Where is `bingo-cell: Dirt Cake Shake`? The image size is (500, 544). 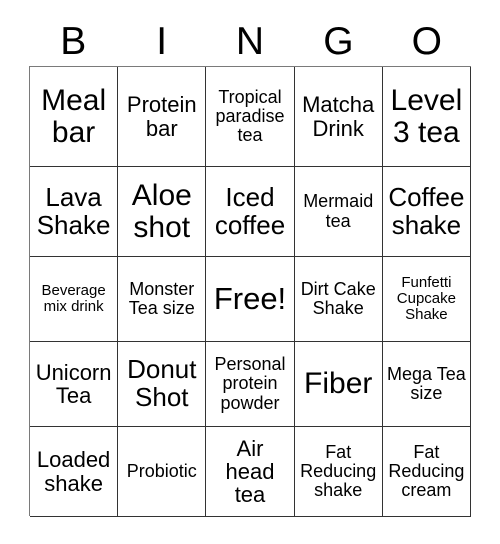
bingo-cell: Dirt Cake Shake is located at coordinates (338, 299).